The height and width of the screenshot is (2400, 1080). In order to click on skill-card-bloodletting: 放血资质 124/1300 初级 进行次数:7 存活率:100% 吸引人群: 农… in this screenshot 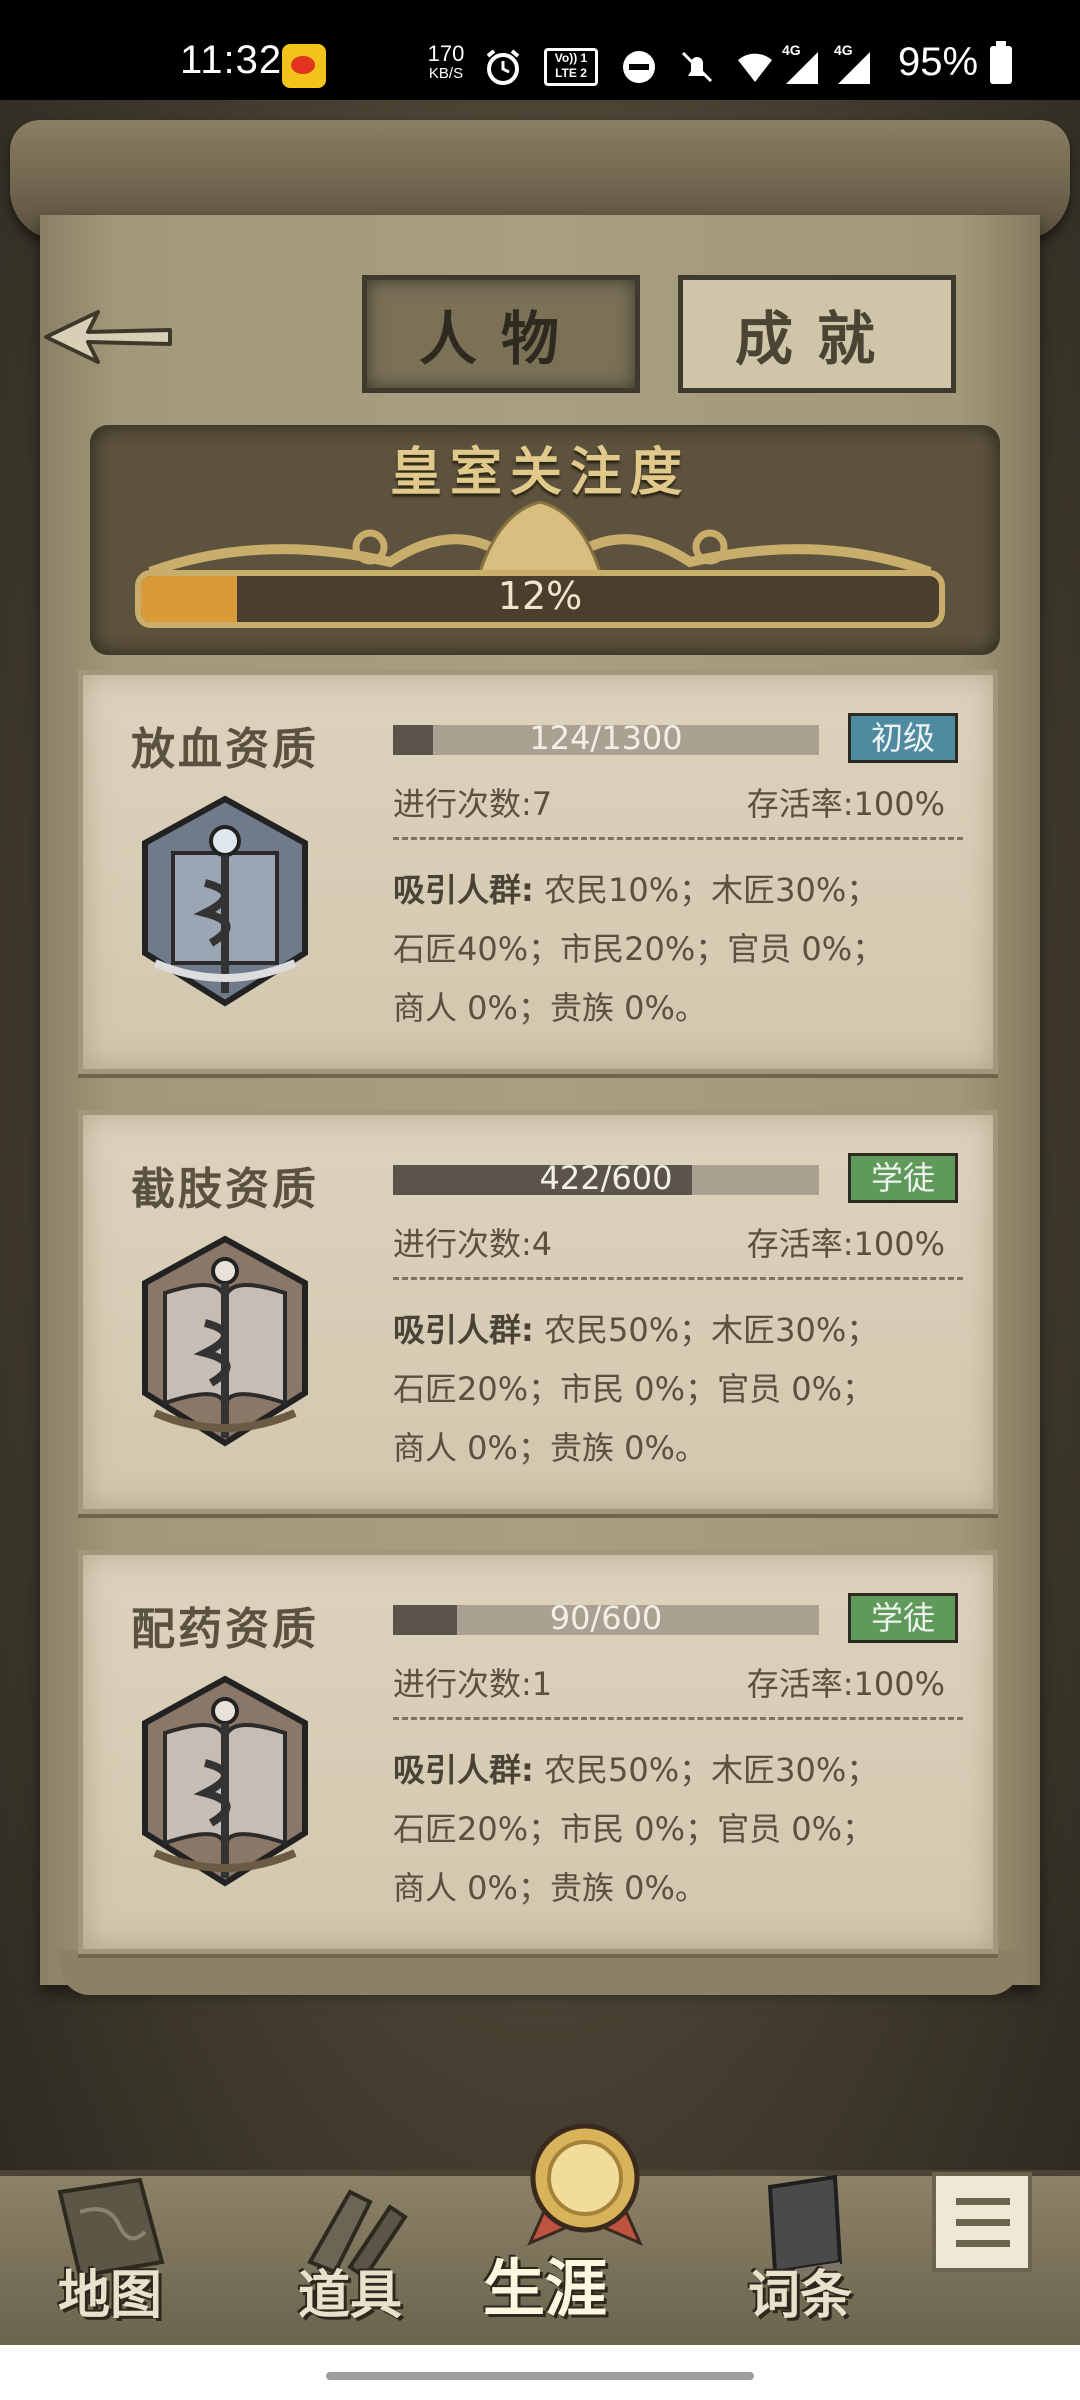, I will do `click(538, 872)`.